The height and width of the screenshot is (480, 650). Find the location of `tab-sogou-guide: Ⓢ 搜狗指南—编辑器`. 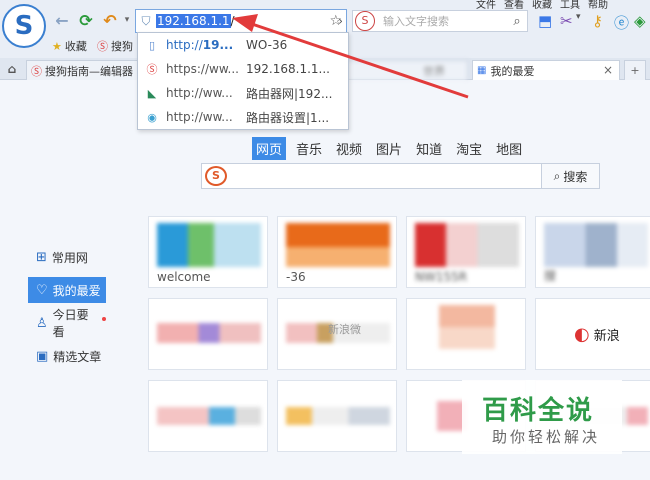

tab-sogou-guide: Ⓢ 搜狗指南—编辑器 is located at coordinates (86, 70).